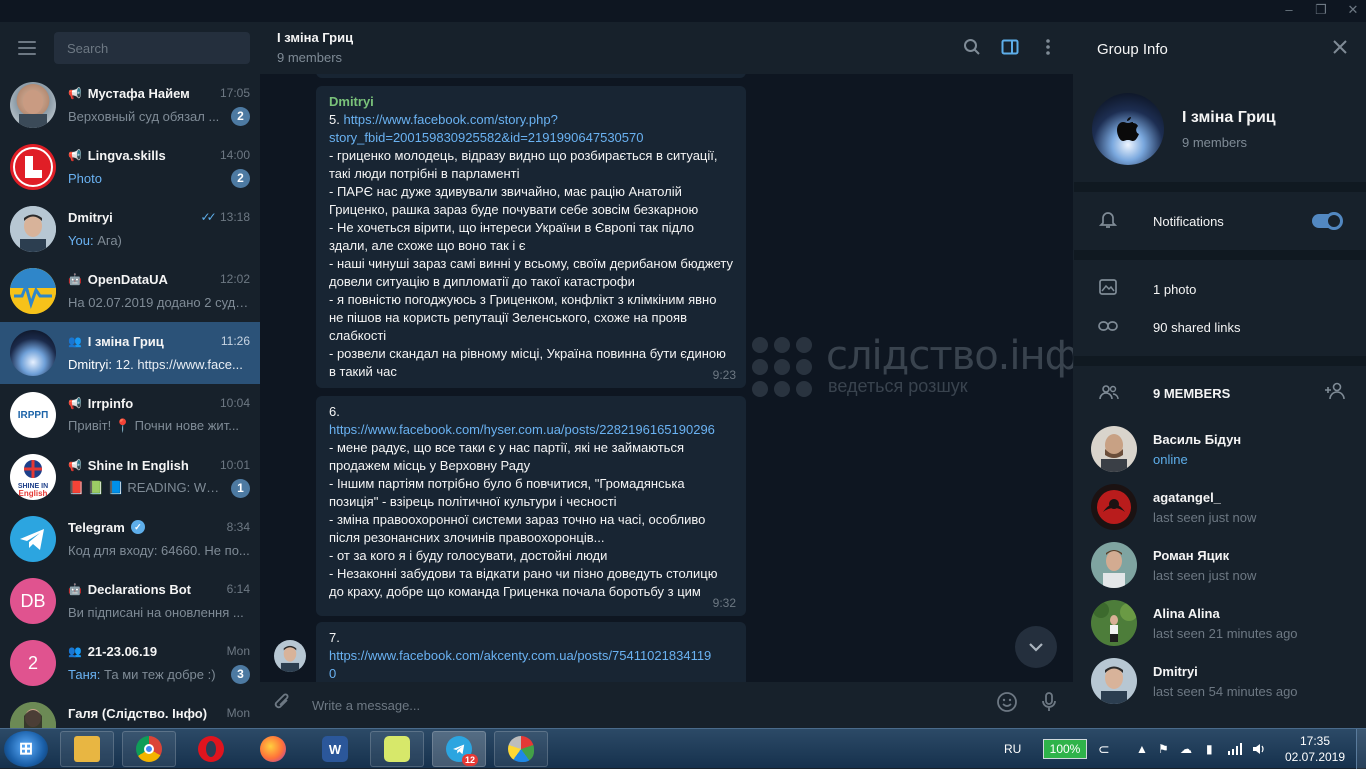 This screenshot has height=769, width=1366. I want to click on taskbar-chrome, so click(149, 749).